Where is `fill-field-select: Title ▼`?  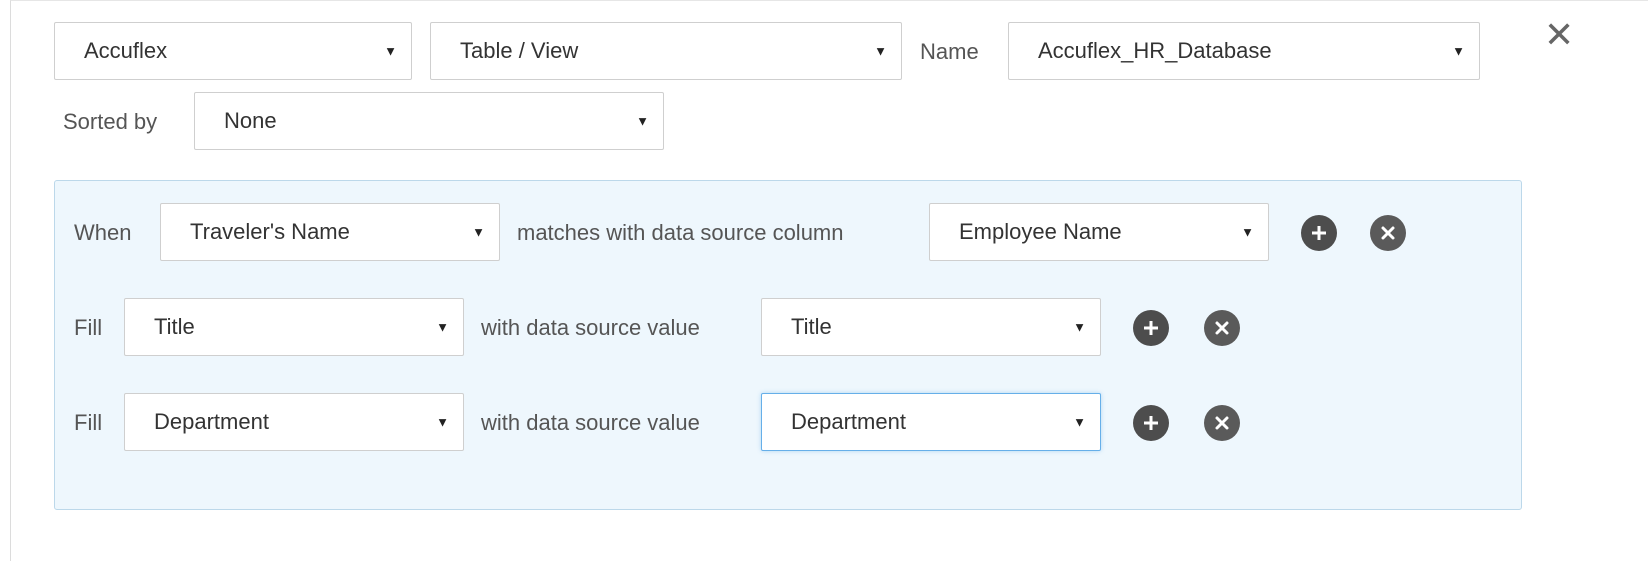
fill-field-select: Title ▼ is located at coordinates (294, 327).